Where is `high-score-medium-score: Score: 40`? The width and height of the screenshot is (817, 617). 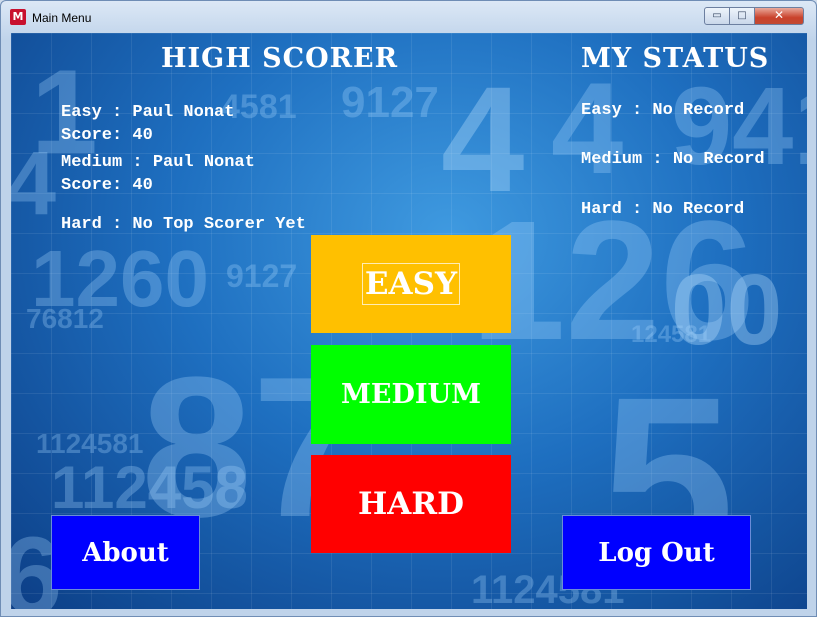 high-score-medium-score: Score: 40 is located at coordinates (107, 185).